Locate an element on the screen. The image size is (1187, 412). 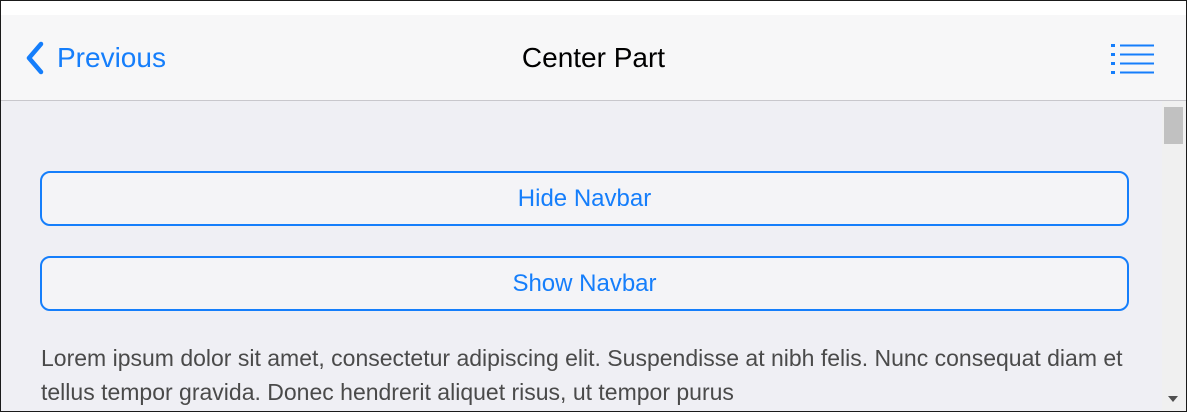
list-icon is located at coordinates (1133, 62).